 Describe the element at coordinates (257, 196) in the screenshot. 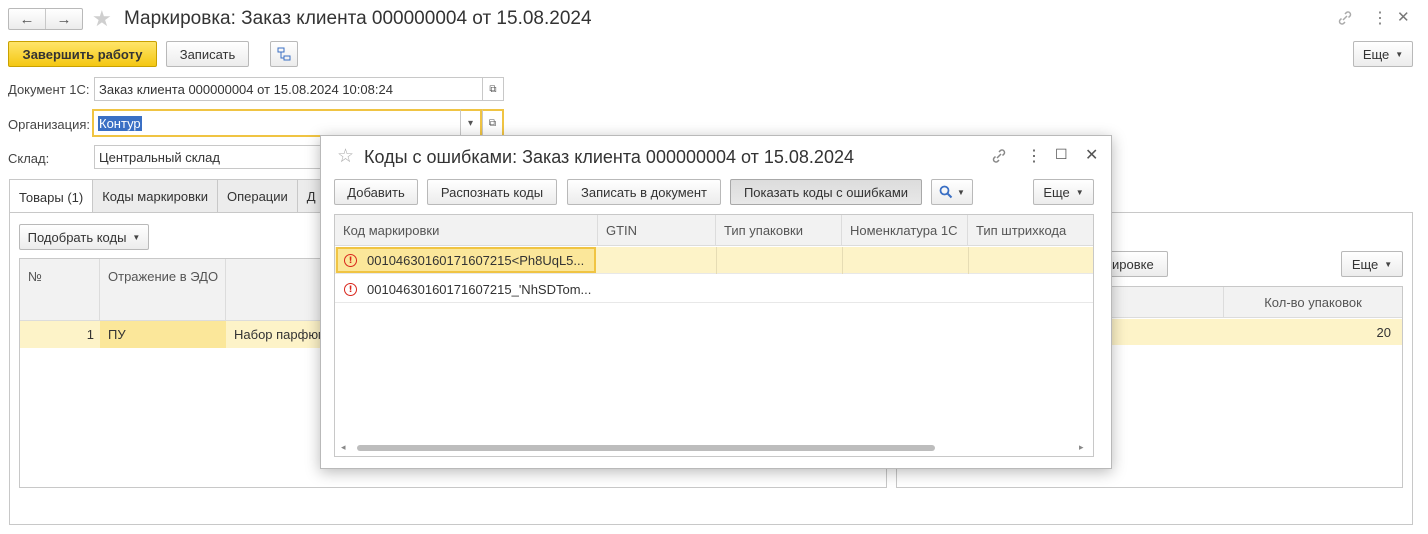

I see `tab-operations: Операции` at that location.